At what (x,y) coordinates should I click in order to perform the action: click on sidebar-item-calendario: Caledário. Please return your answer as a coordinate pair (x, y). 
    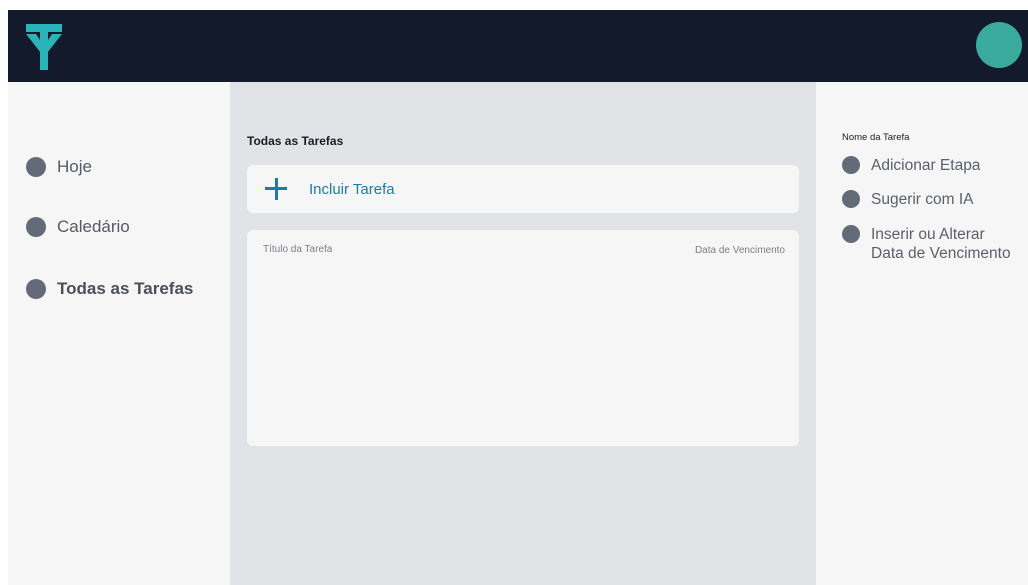
    Looking at the image, I should click on (78, 227).